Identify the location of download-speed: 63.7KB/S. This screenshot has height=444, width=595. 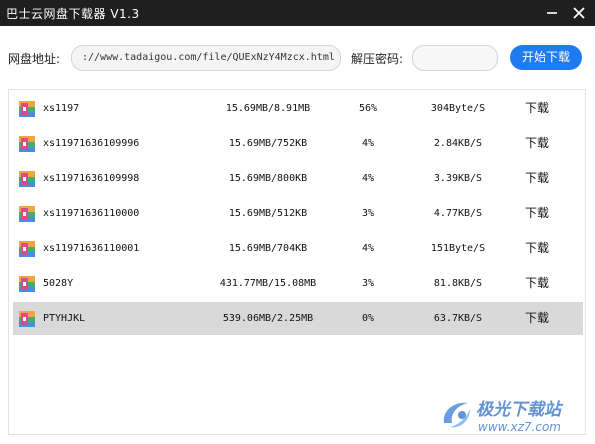
(458, 318).